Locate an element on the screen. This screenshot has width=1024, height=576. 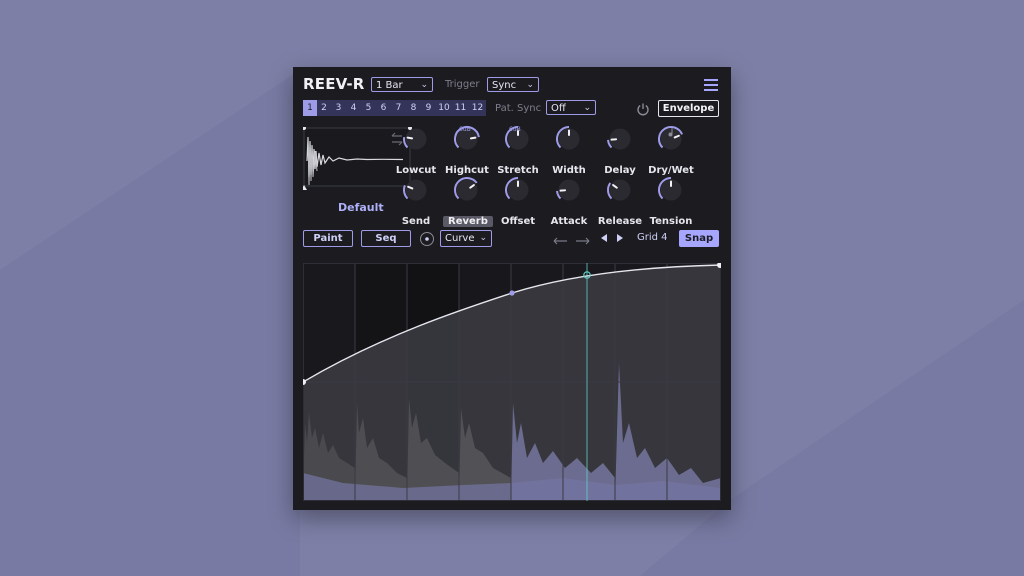
redo-icon is located at coordinates (583, 239).